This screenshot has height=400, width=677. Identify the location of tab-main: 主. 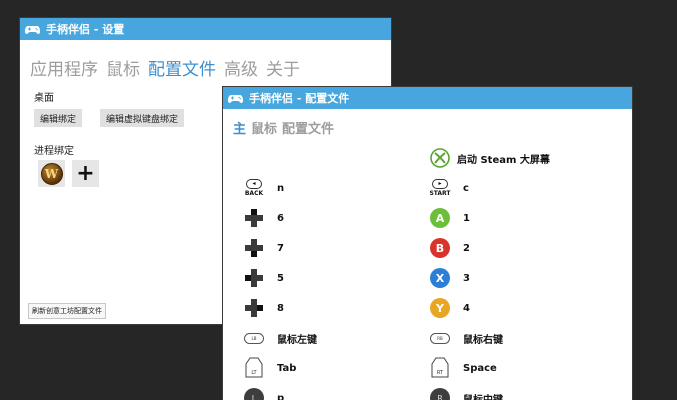
(239, 127).